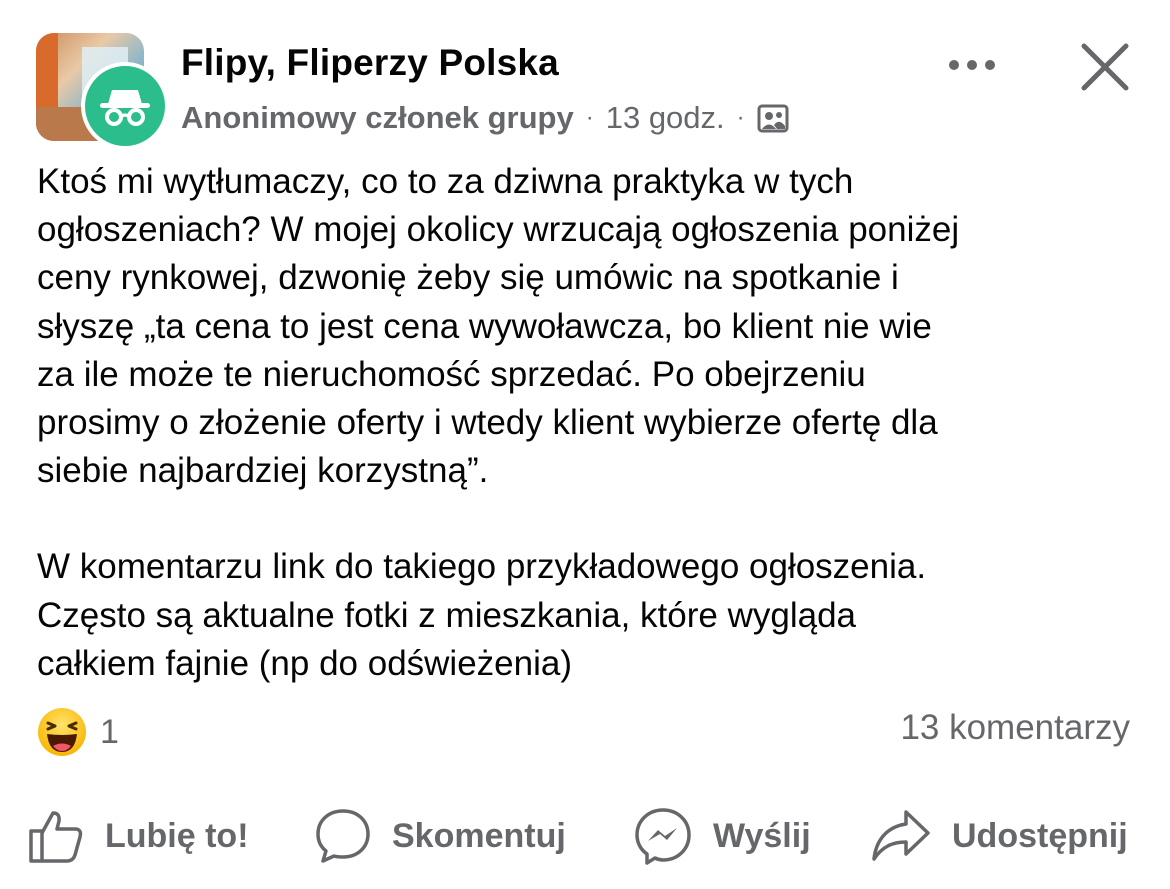  I want to click on like-label: Lubię to!, so click(177, 835).